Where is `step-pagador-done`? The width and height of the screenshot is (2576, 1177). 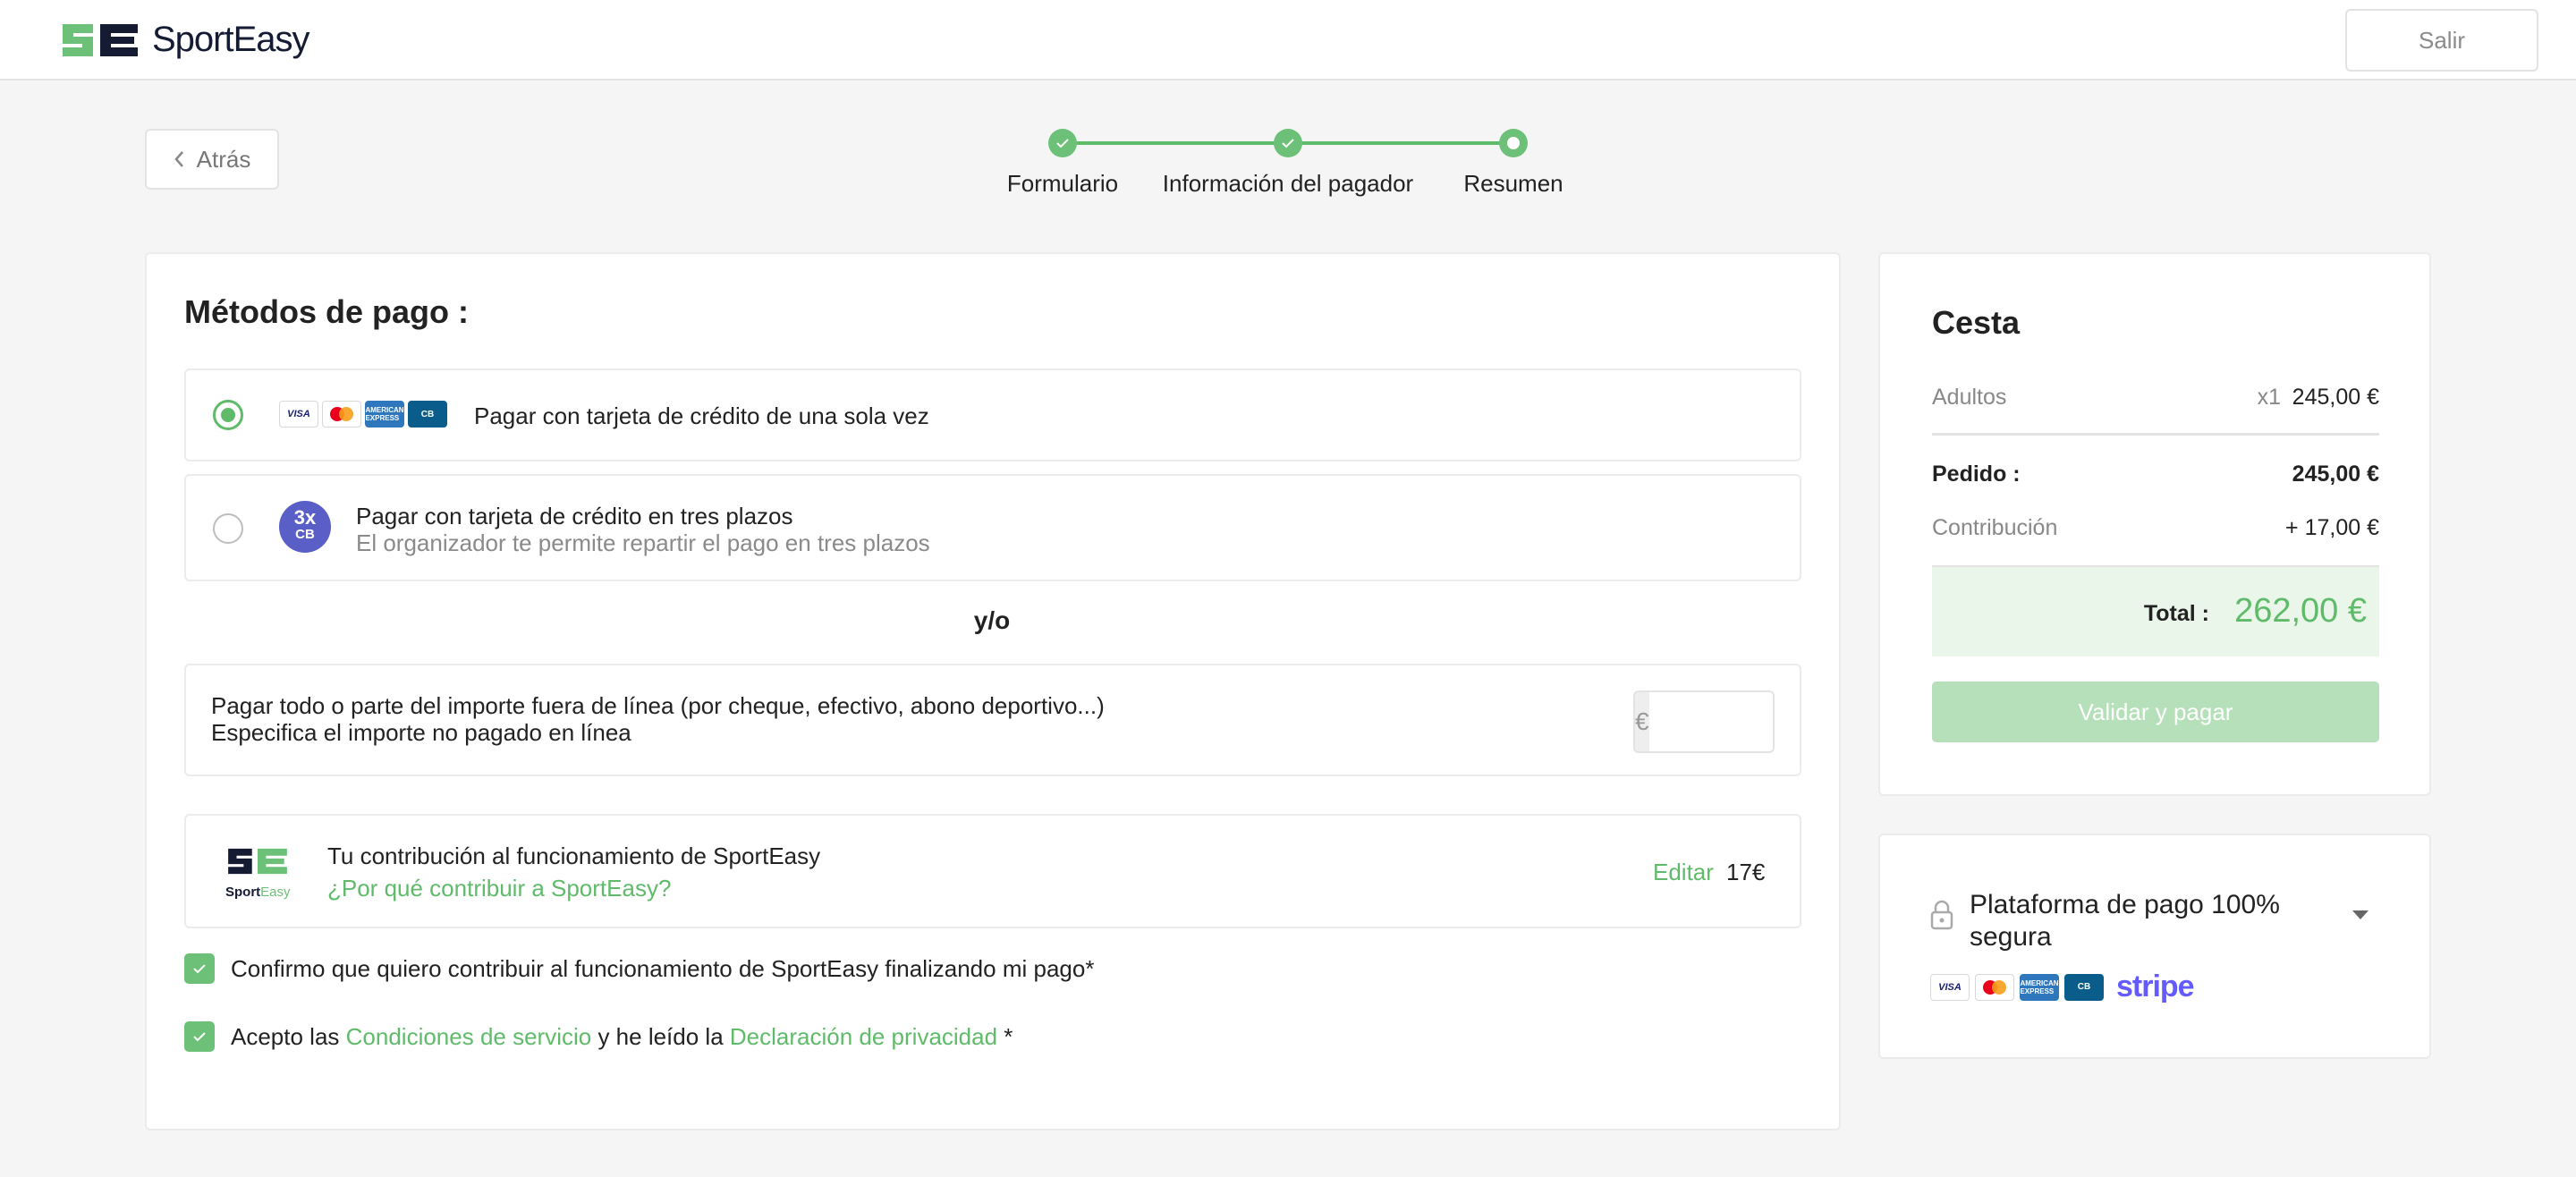
step-pagador-done is located at coordinates (1288, 143).